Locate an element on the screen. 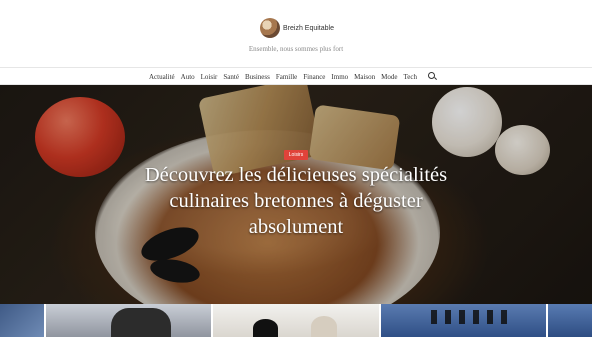  site-name: Breizh Equitable is located at coordinates (308, 28).